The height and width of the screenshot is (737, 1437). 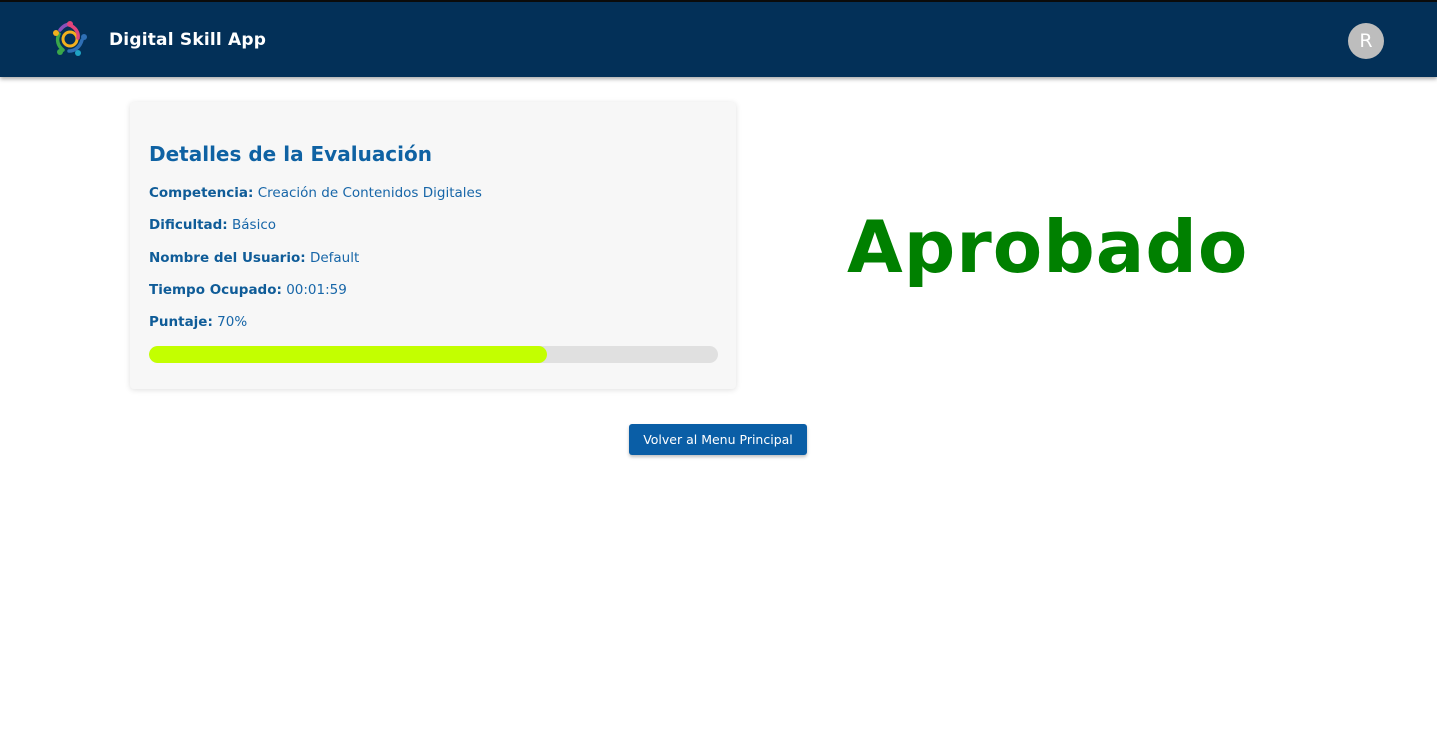 I want to click on detail-row-usuario: Nombre del Usuario: Default, so click(x=254, y=258).